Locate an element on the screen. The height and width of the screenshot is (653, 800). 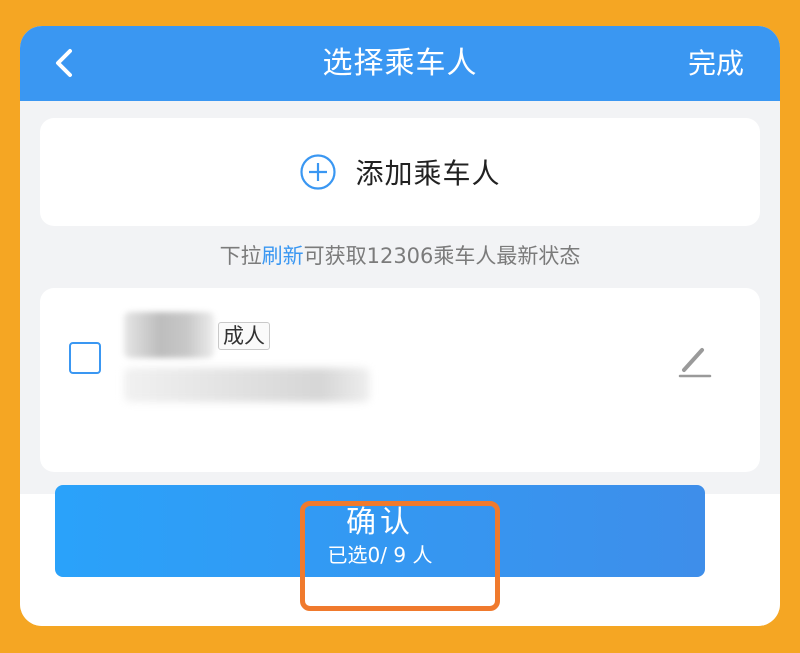
refresh-link: 刷新 is located at coordinates (283, 256).